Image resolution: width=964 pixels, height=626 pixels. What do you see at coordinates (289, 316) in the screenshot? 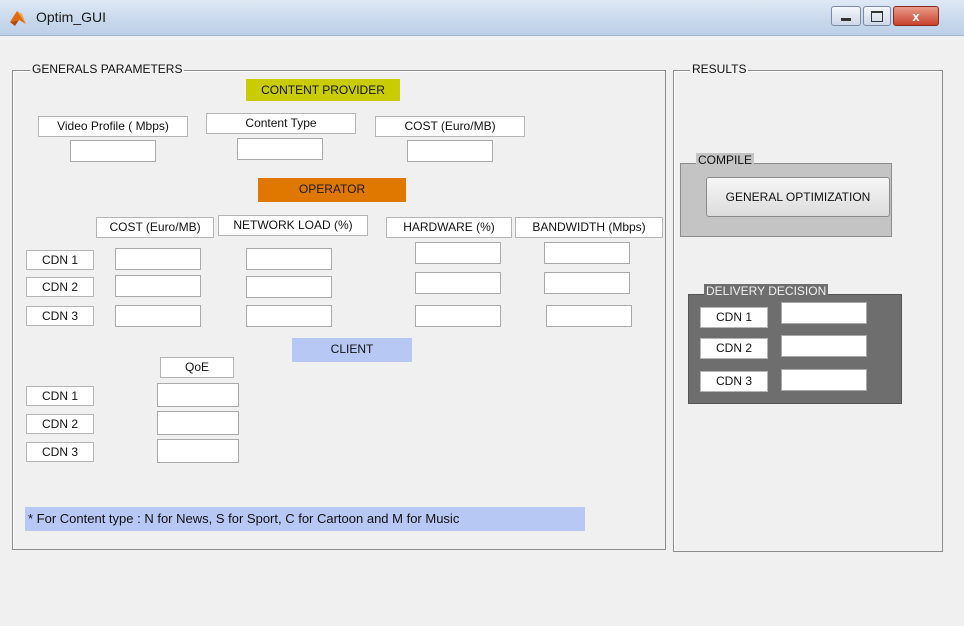
I see `network-load-cdn3-input` at bounding box center [289, 316].